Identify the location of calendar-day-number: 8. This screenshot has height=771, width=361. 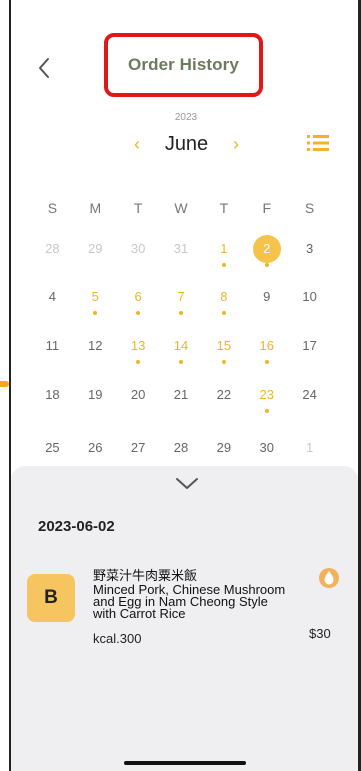
(224, 296).